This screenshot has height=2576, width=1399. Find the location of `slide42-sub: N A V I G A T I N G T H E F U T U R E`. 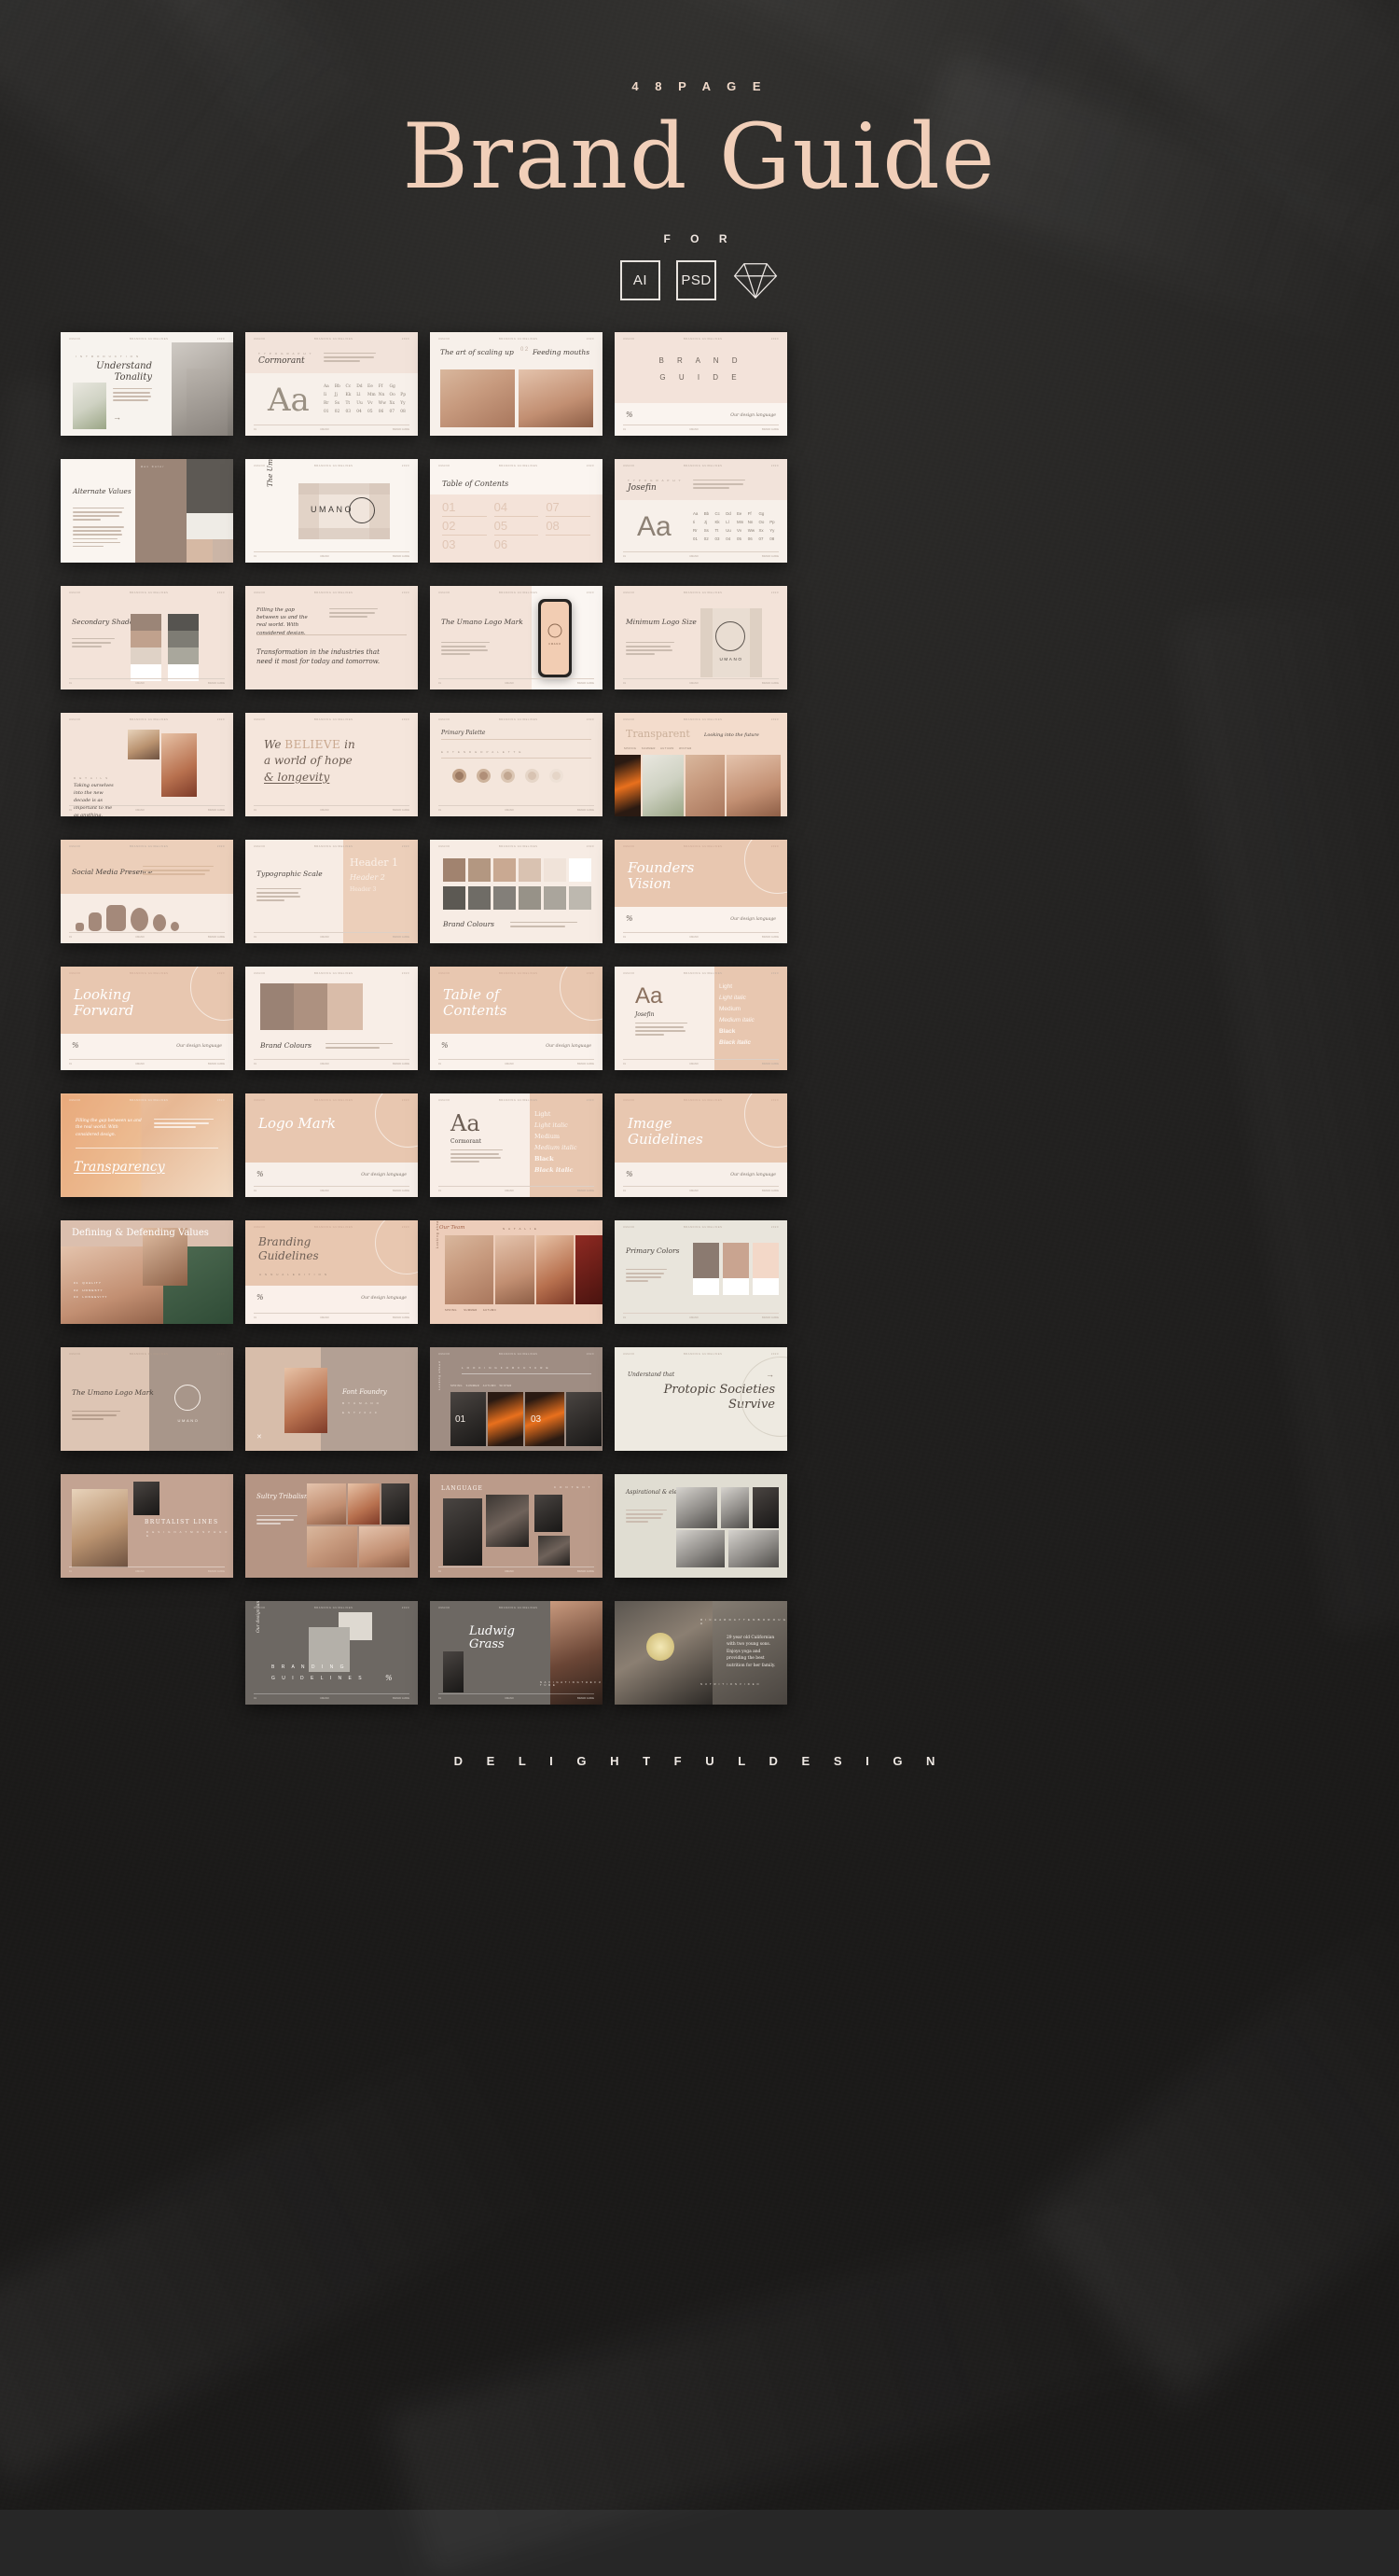

slide42-sub: N A V I G A T I N G T H E F U T U R E is located at coordinates (571, 1683).